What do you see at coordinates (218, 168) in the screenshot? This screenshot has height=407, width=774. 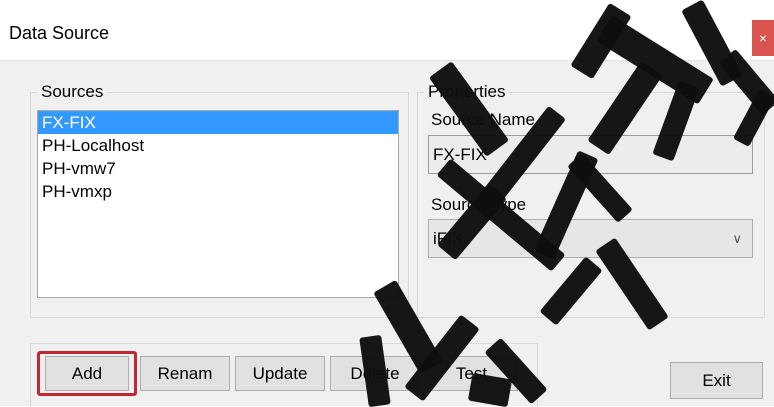 I see `list-item: PH-vmw7` at bounding box center [218, 168].